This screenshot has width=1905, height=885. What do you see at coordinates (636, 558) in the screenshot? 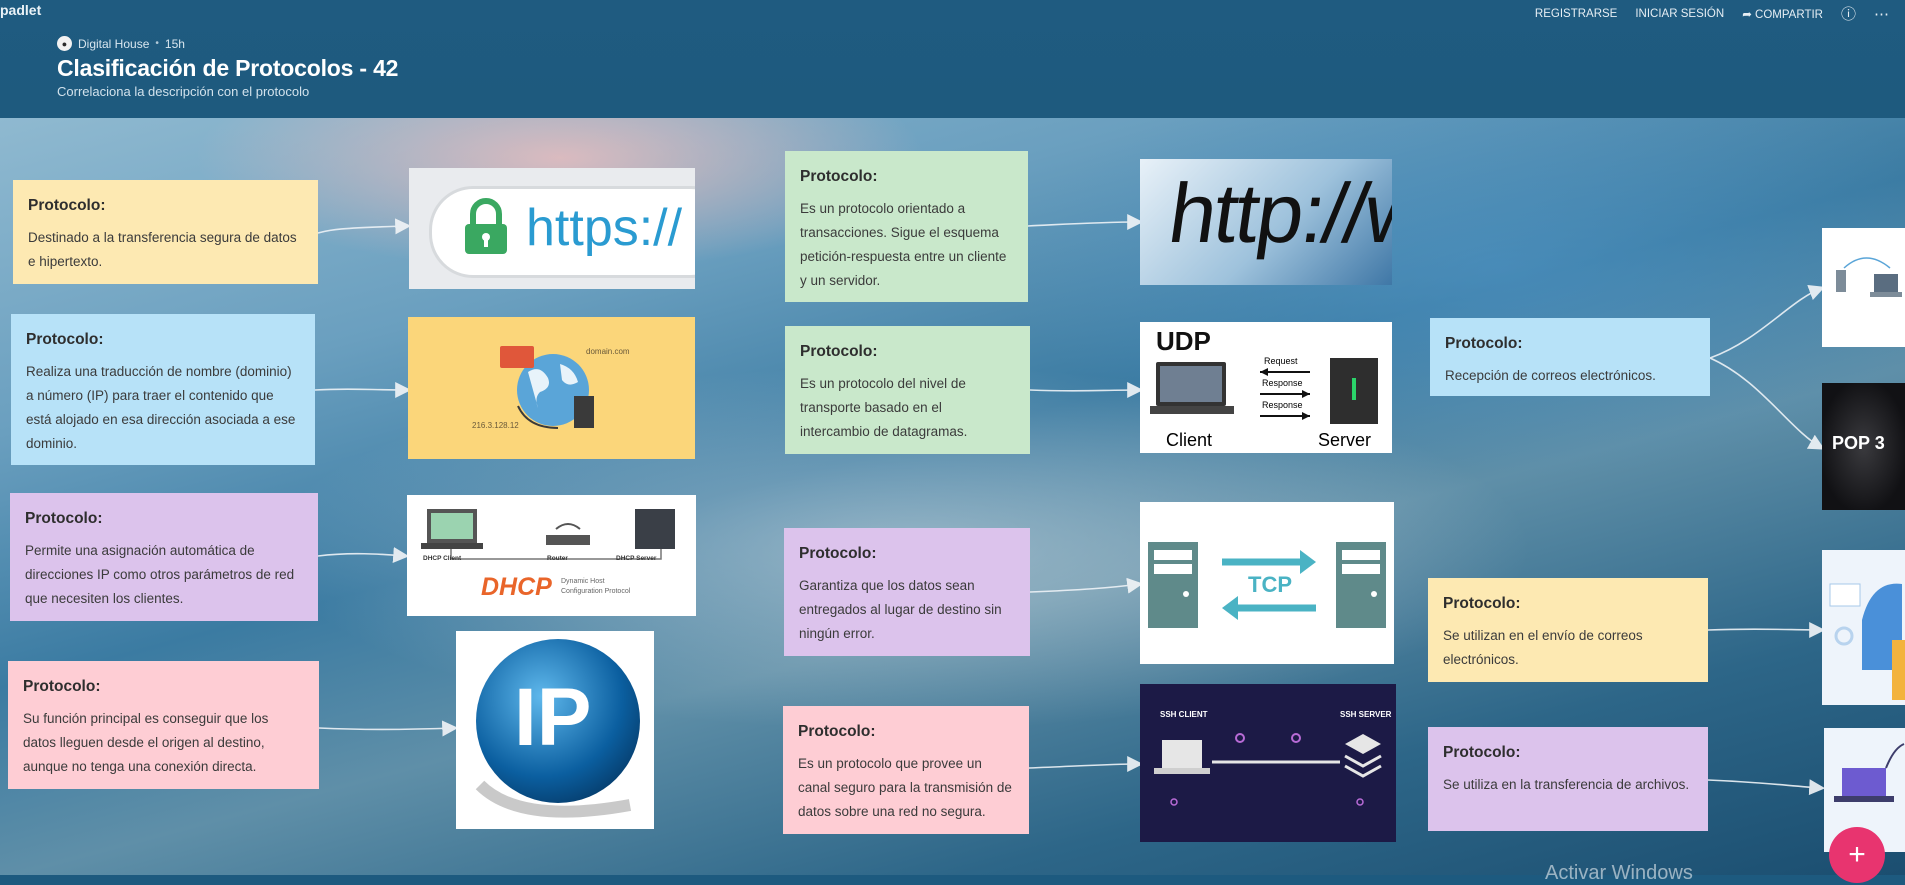
I see `dhcp-server-label: DHCP Server` at bounding box center [636, 558].